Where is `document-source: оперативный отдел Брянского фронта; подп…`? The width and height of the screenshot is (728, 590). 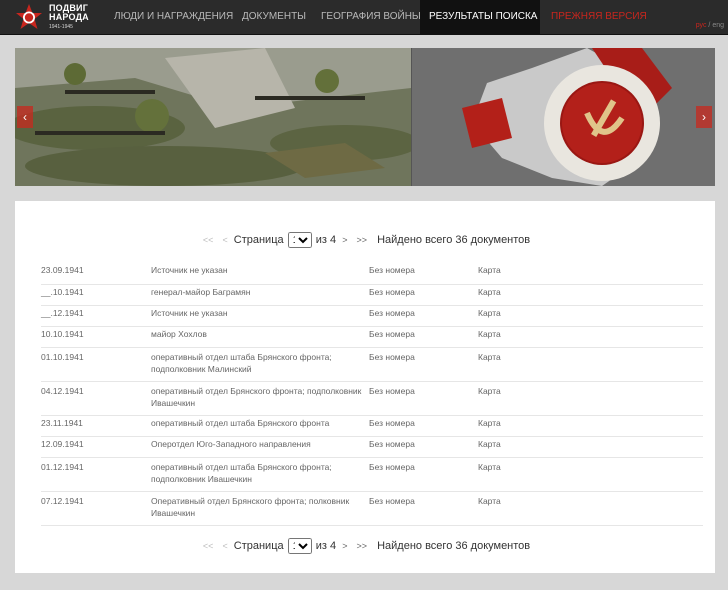
document-source: оперативный отдел Брянского фронта; подп… is located at coordinates (256, 396).